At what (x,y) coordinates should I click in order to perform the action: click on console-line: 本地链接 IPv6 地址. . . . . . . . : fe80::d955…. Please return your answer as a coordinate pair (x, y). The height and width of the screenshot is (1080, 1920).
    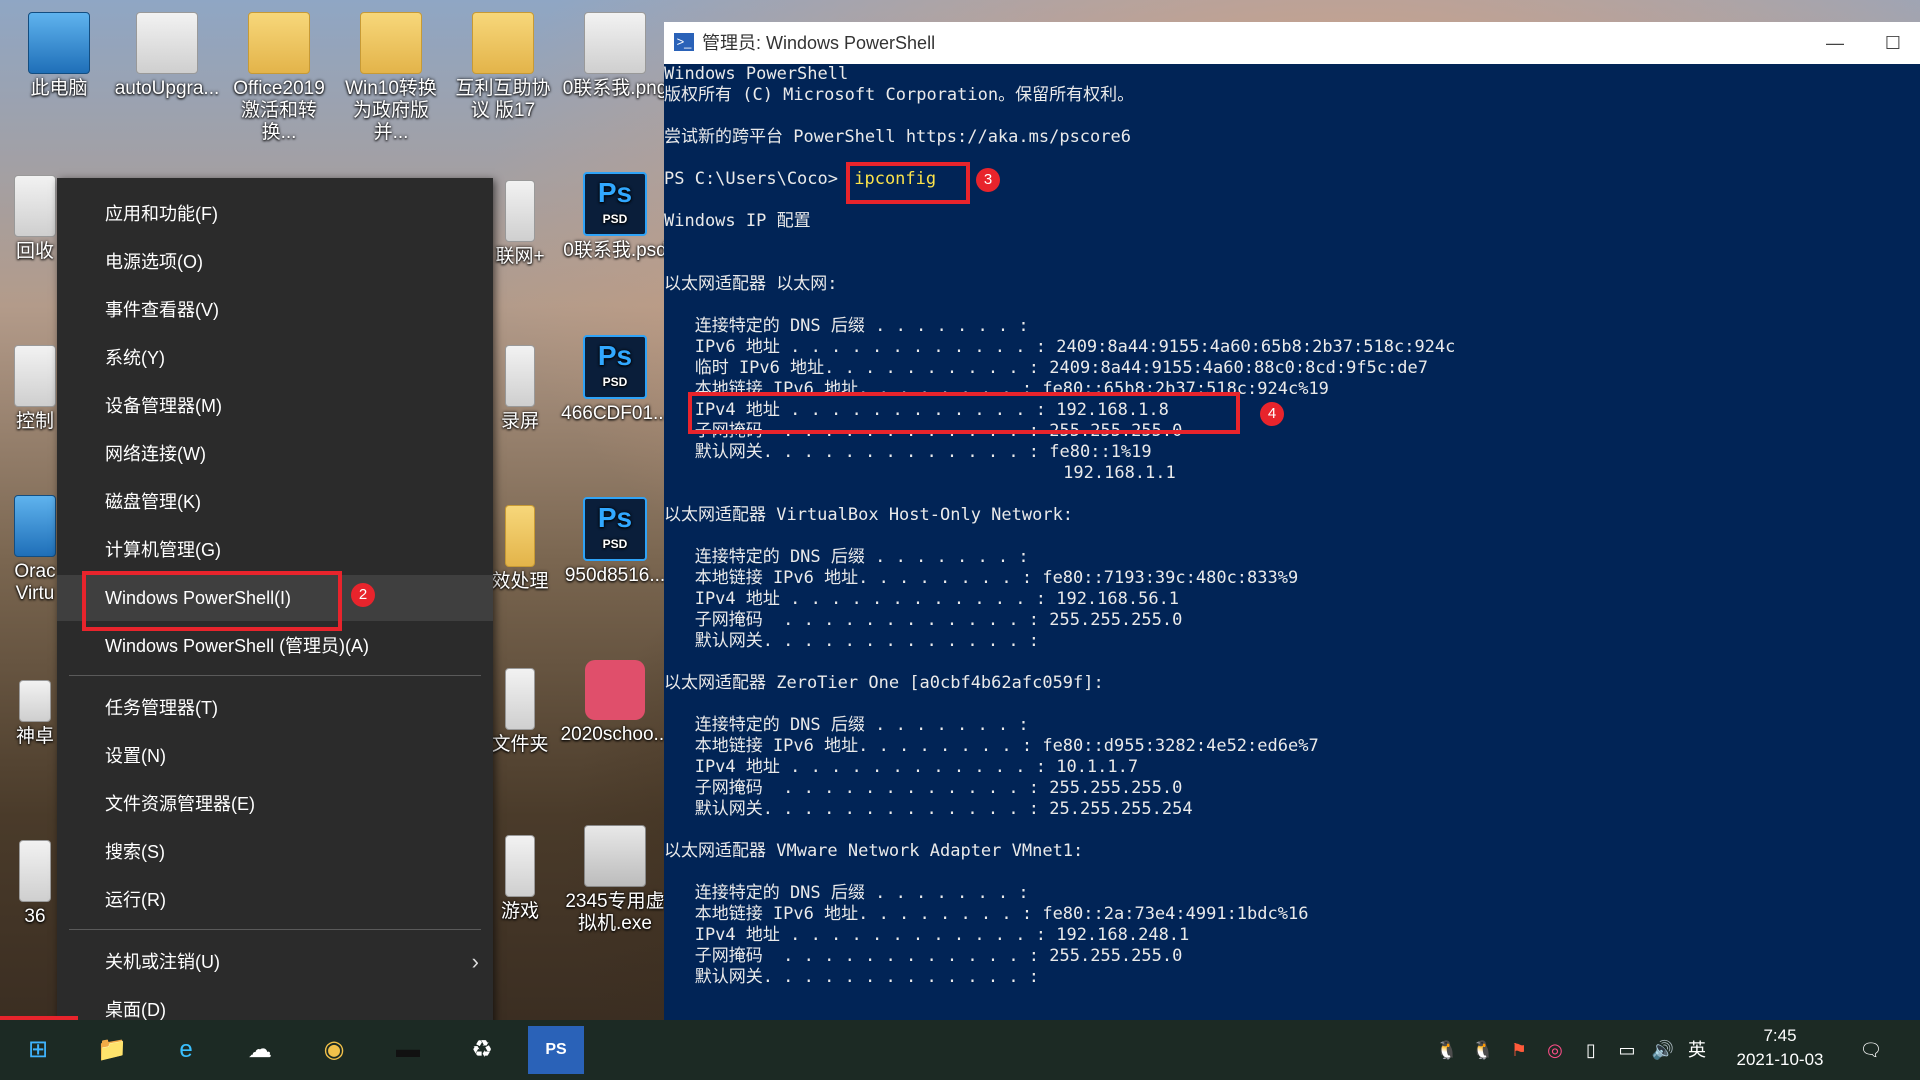
    Looking at the image, I should click on (991, 746).